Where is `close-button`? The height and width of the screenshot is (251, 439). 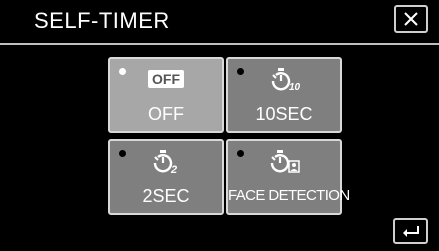 close-button is located at coordinates (411, 19).